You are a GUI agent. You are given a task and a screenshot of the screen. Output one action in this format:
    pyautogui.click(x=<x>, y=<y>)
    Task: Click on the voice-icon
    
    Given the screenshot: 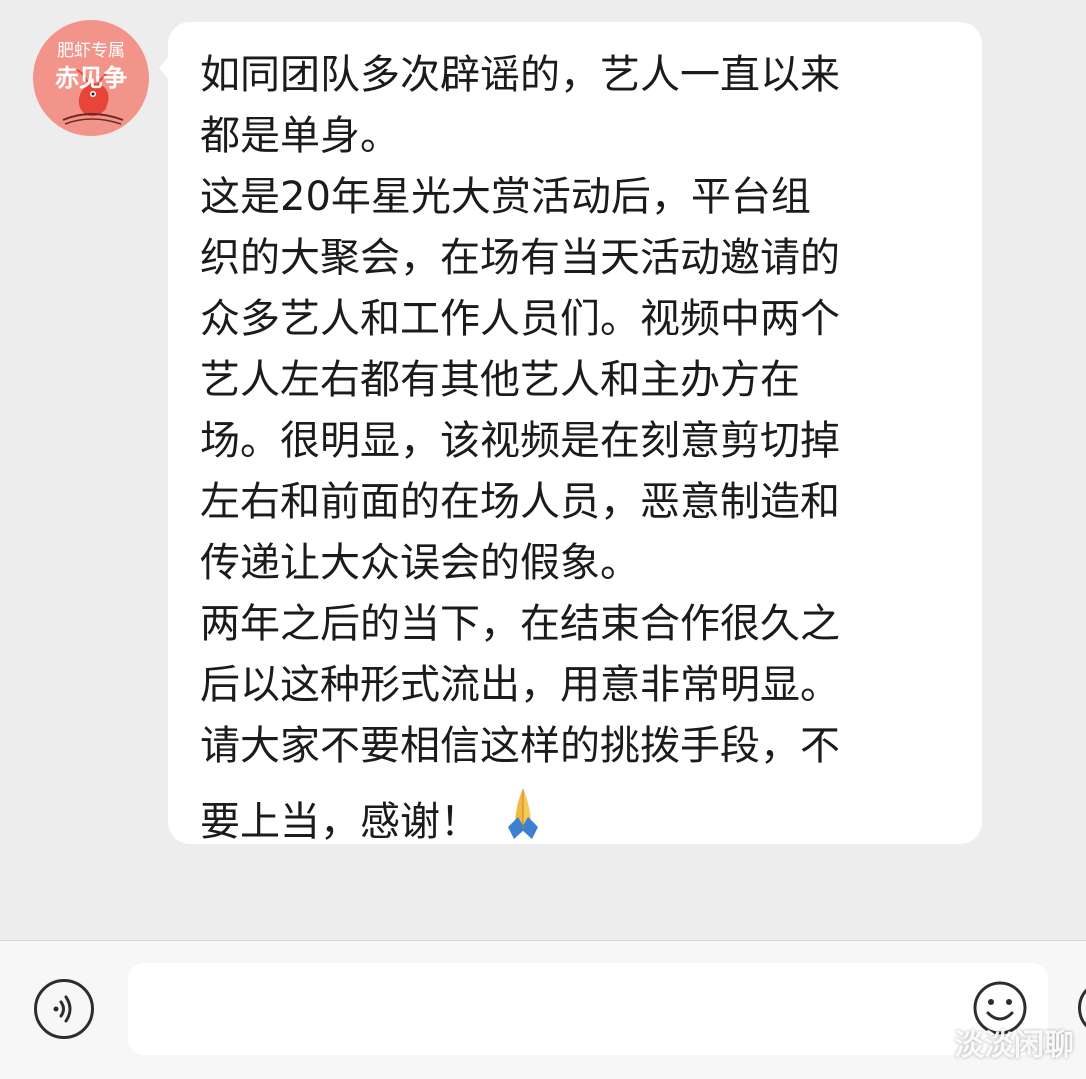 What is the action you would take?
    pyautogui.click(x=62, y=1009)
    